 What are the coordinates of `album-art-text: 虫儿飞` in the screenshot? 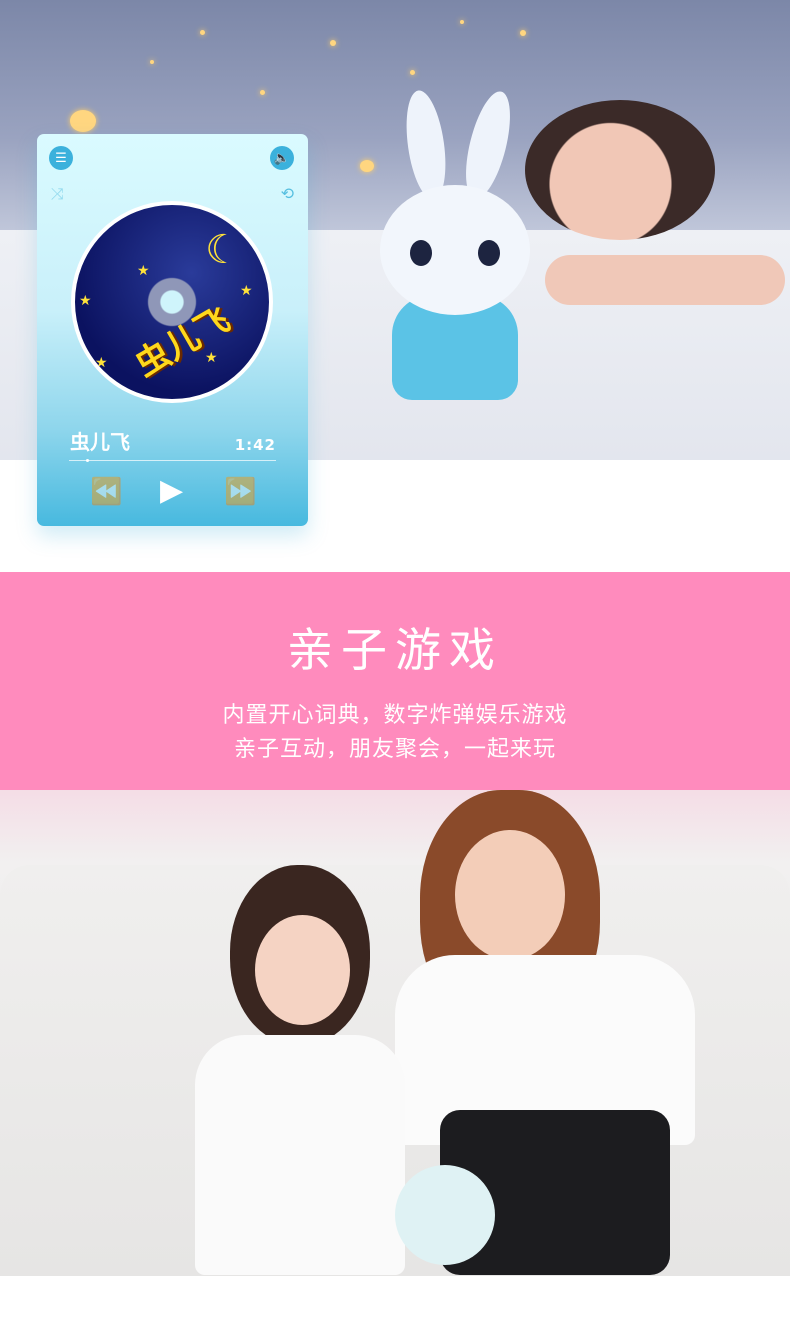 It's located at (182, 342).